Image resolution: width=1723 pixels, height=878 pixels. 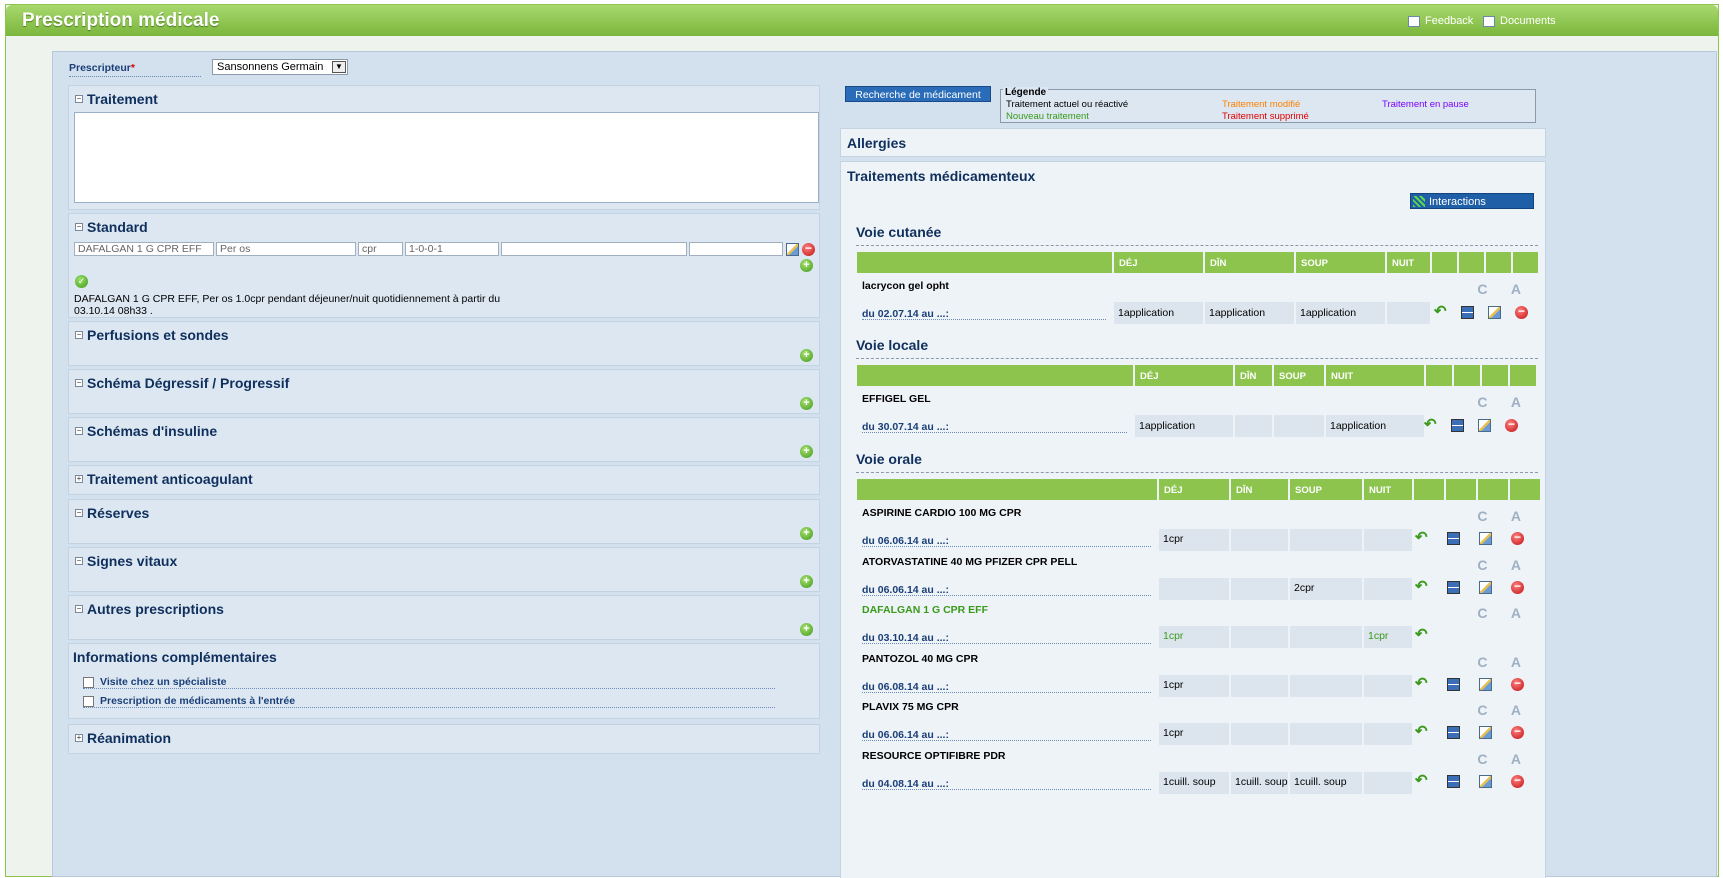 What do you see at coordinates (429, 682) in the screenshot?
I see `visite-option: Visite chez un spécialiste` at bounding box center [429, 682].